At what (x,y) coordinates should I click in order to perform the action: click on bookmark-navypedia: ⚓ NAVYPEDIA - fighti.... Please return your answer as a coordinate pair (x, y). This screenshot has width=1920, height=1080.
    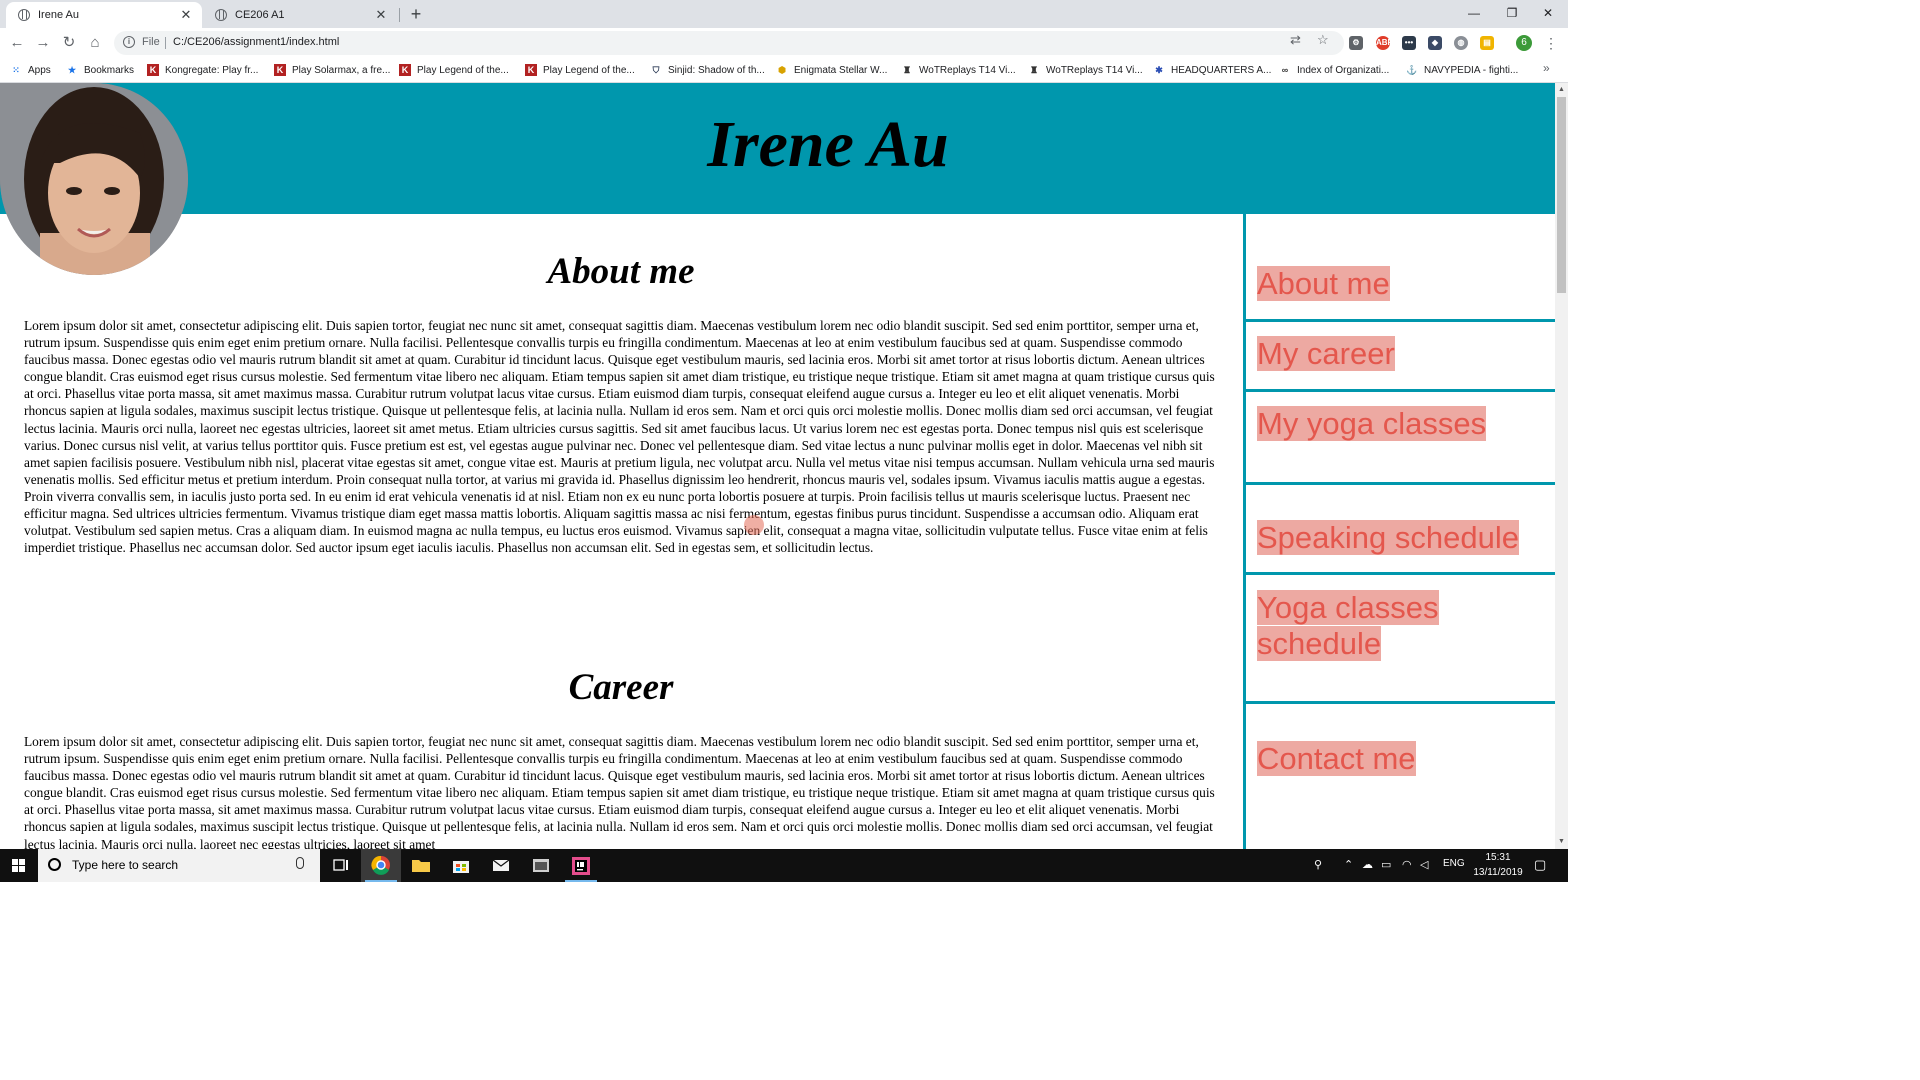
    Looking at the image, I should click on (1462, 70).